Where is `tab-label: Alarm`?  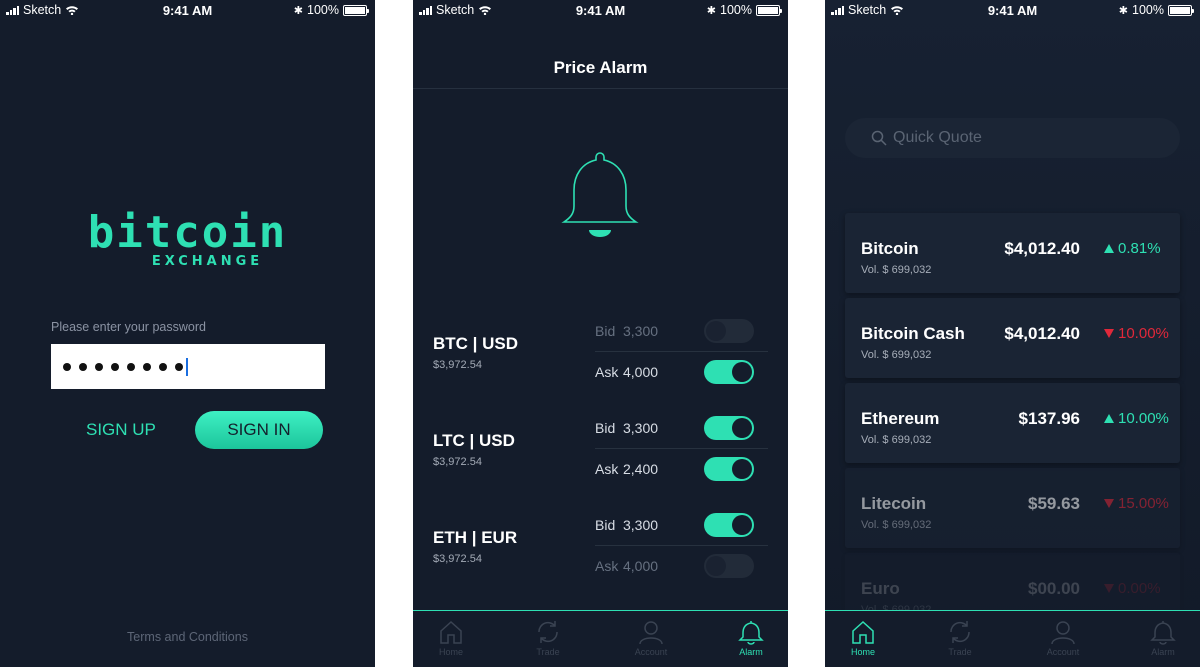 tab-label: Alarm is located at coordinates (751, 652).